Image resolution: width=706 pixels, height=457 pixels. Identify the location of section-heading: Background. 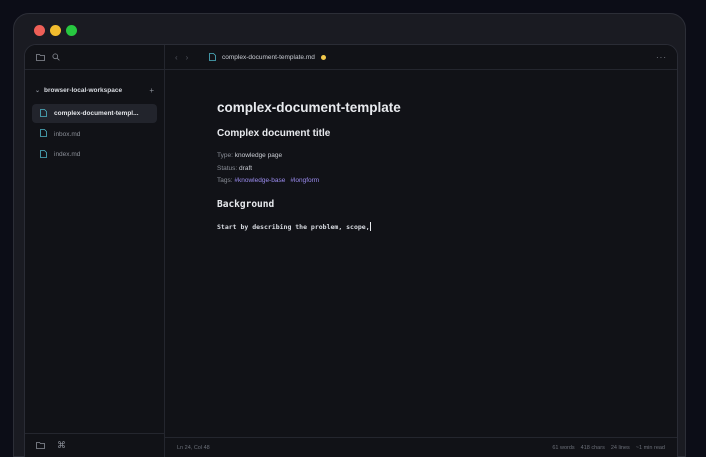
(246, 204).